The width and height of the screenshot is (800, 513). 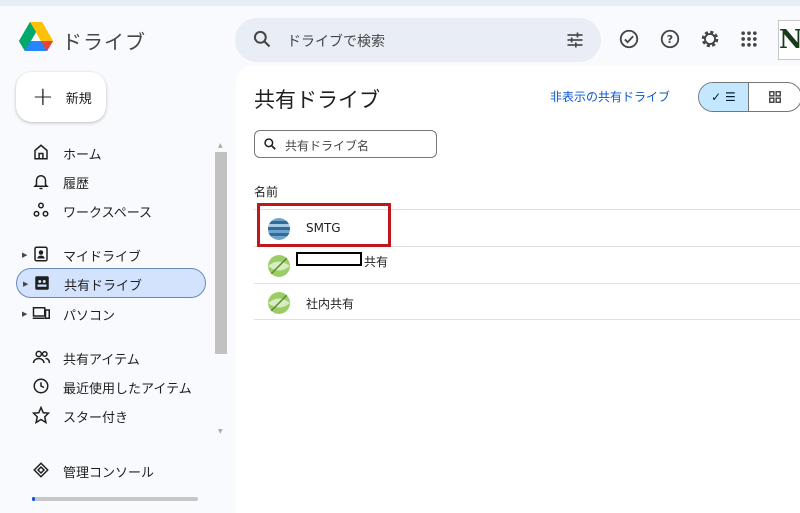 I want to click on admin-icon, so click(x=41, y=470).